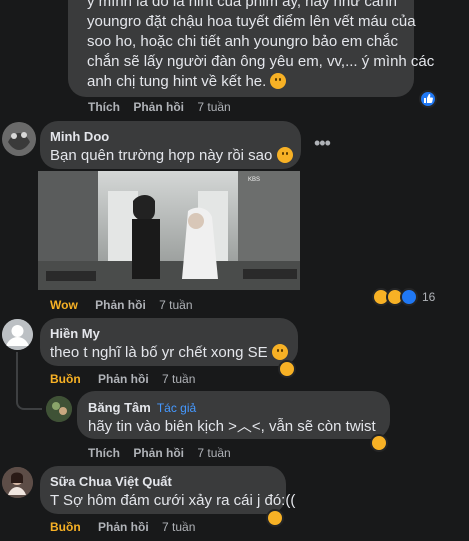 The width and height of the screenshot is (469, 541). What do you see at coordinates (429, 297) in the screenshot?
I see `reaction-count: 16` at bounding box center [429, 297].